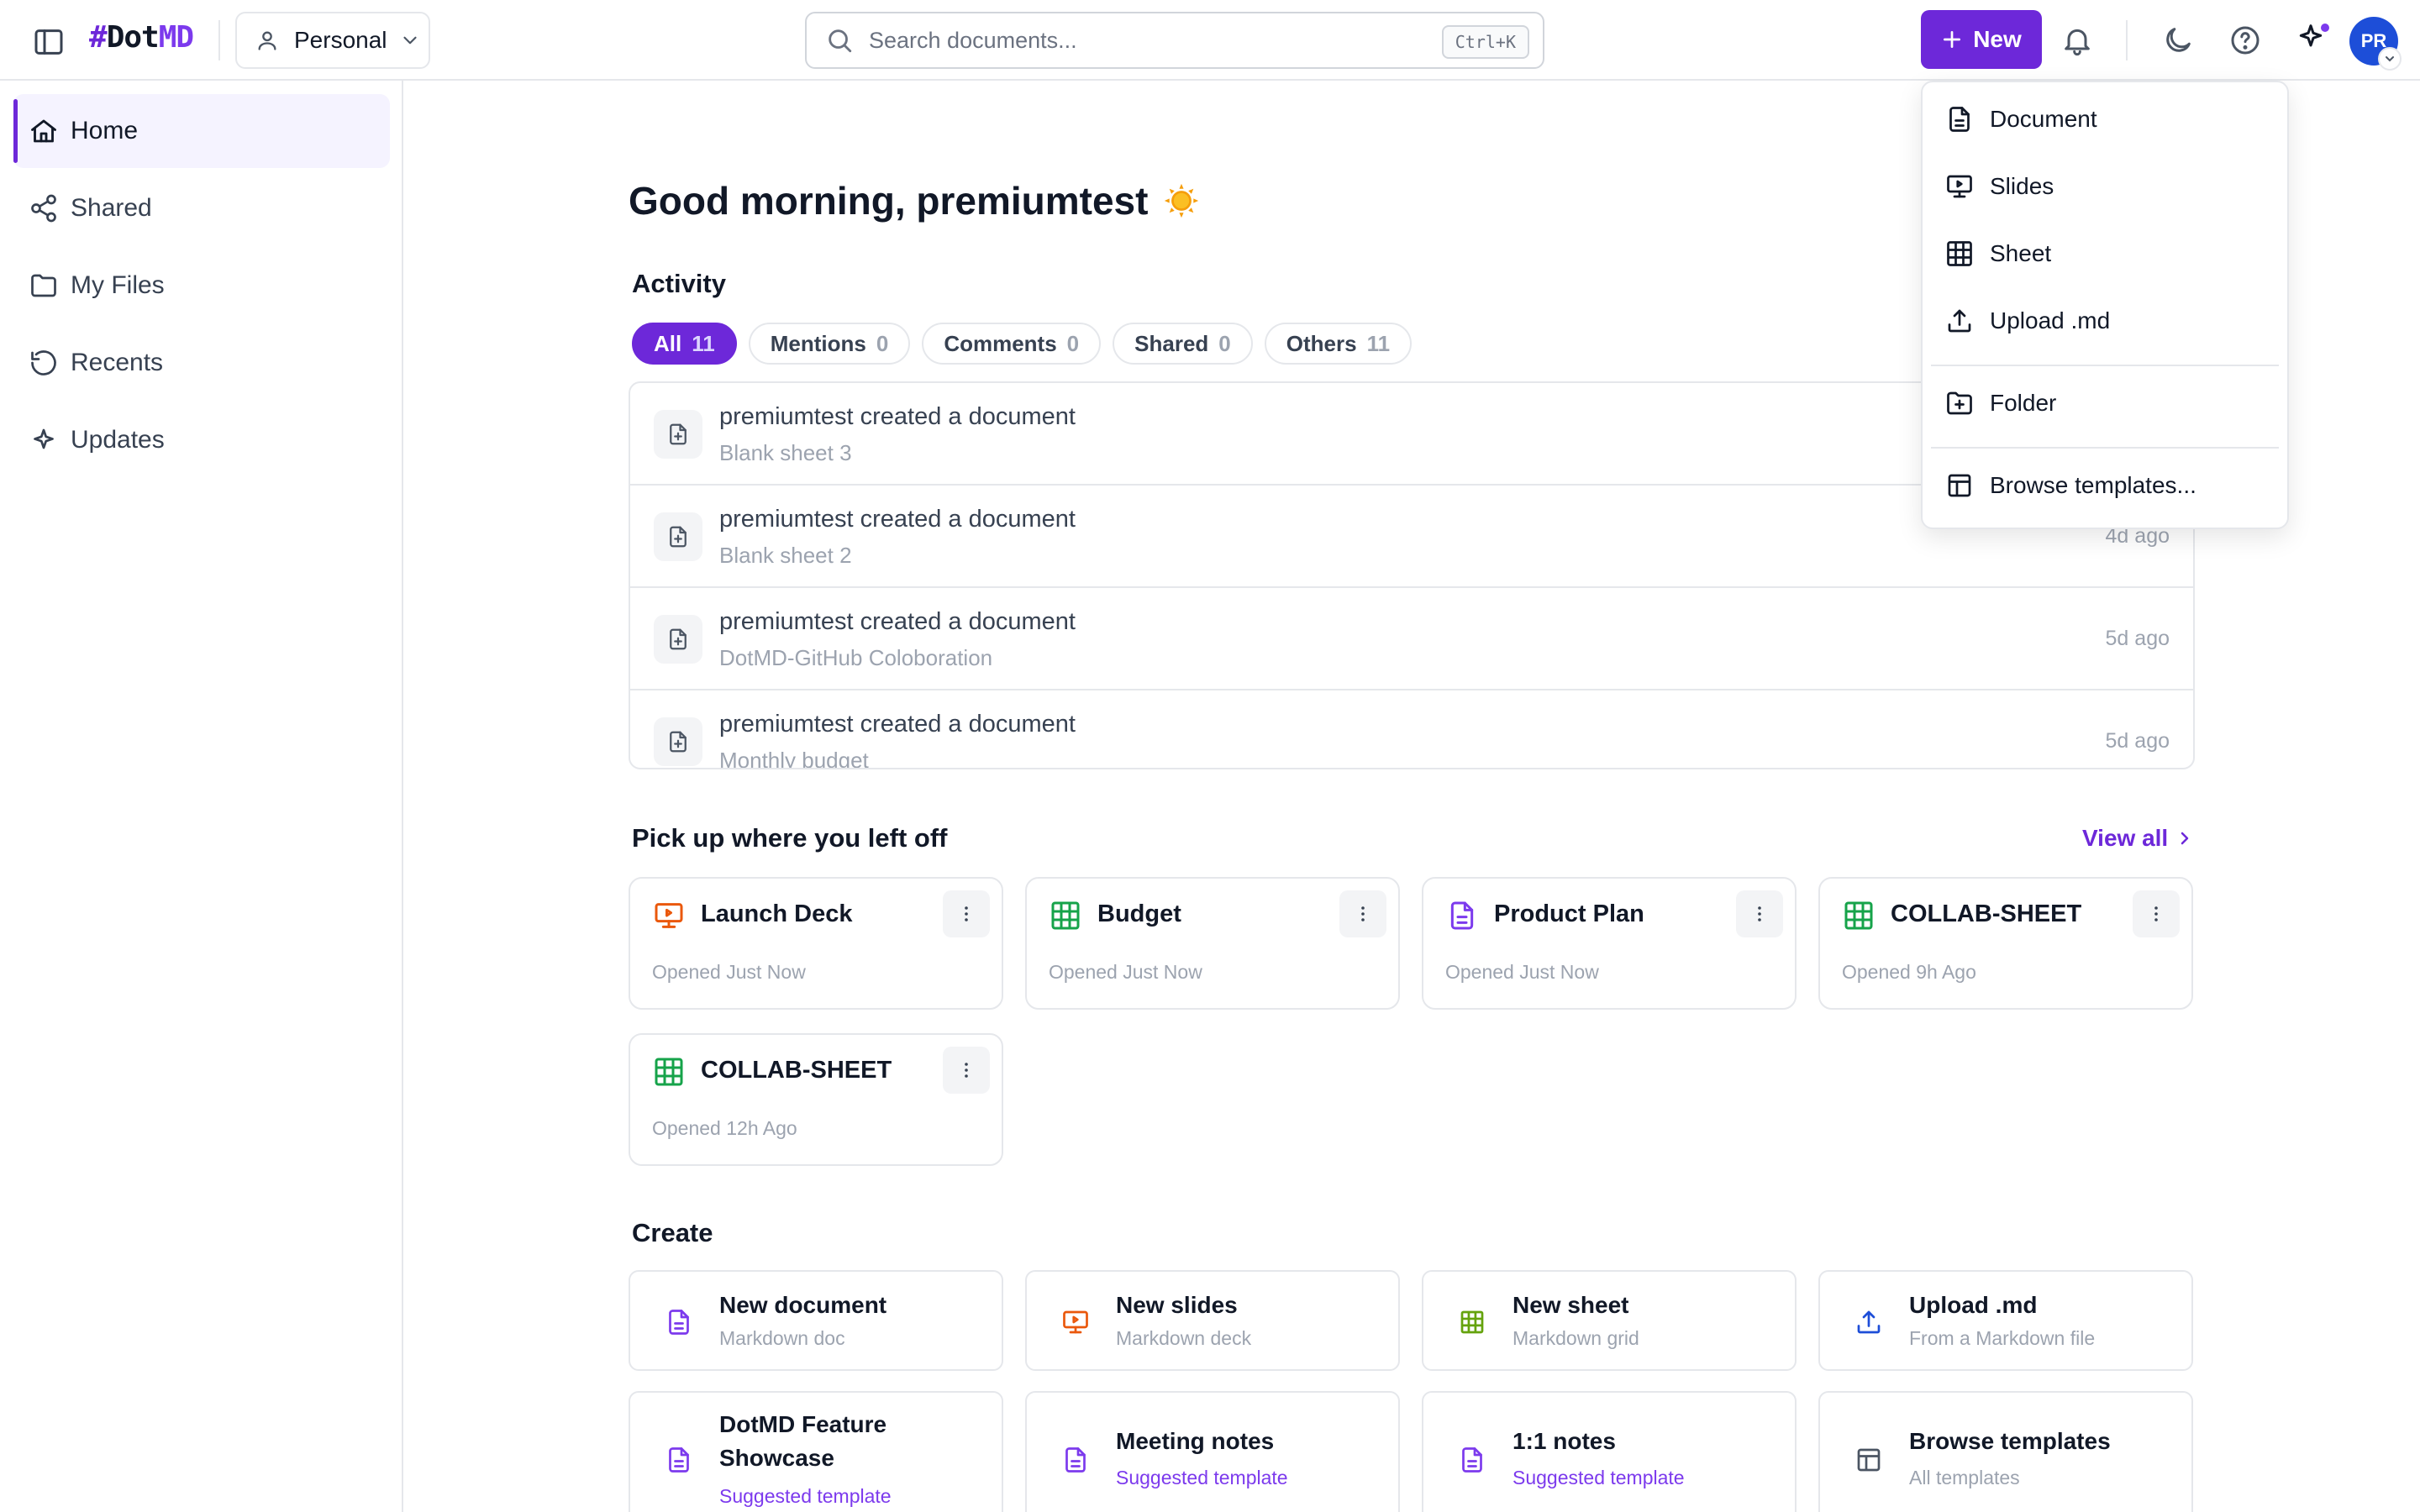  What do you see at coordinates (1212, 1320) in the screenshot?
I see `create-slides-button: New slides Markdown deck` at bounding box center [1212, 1320].